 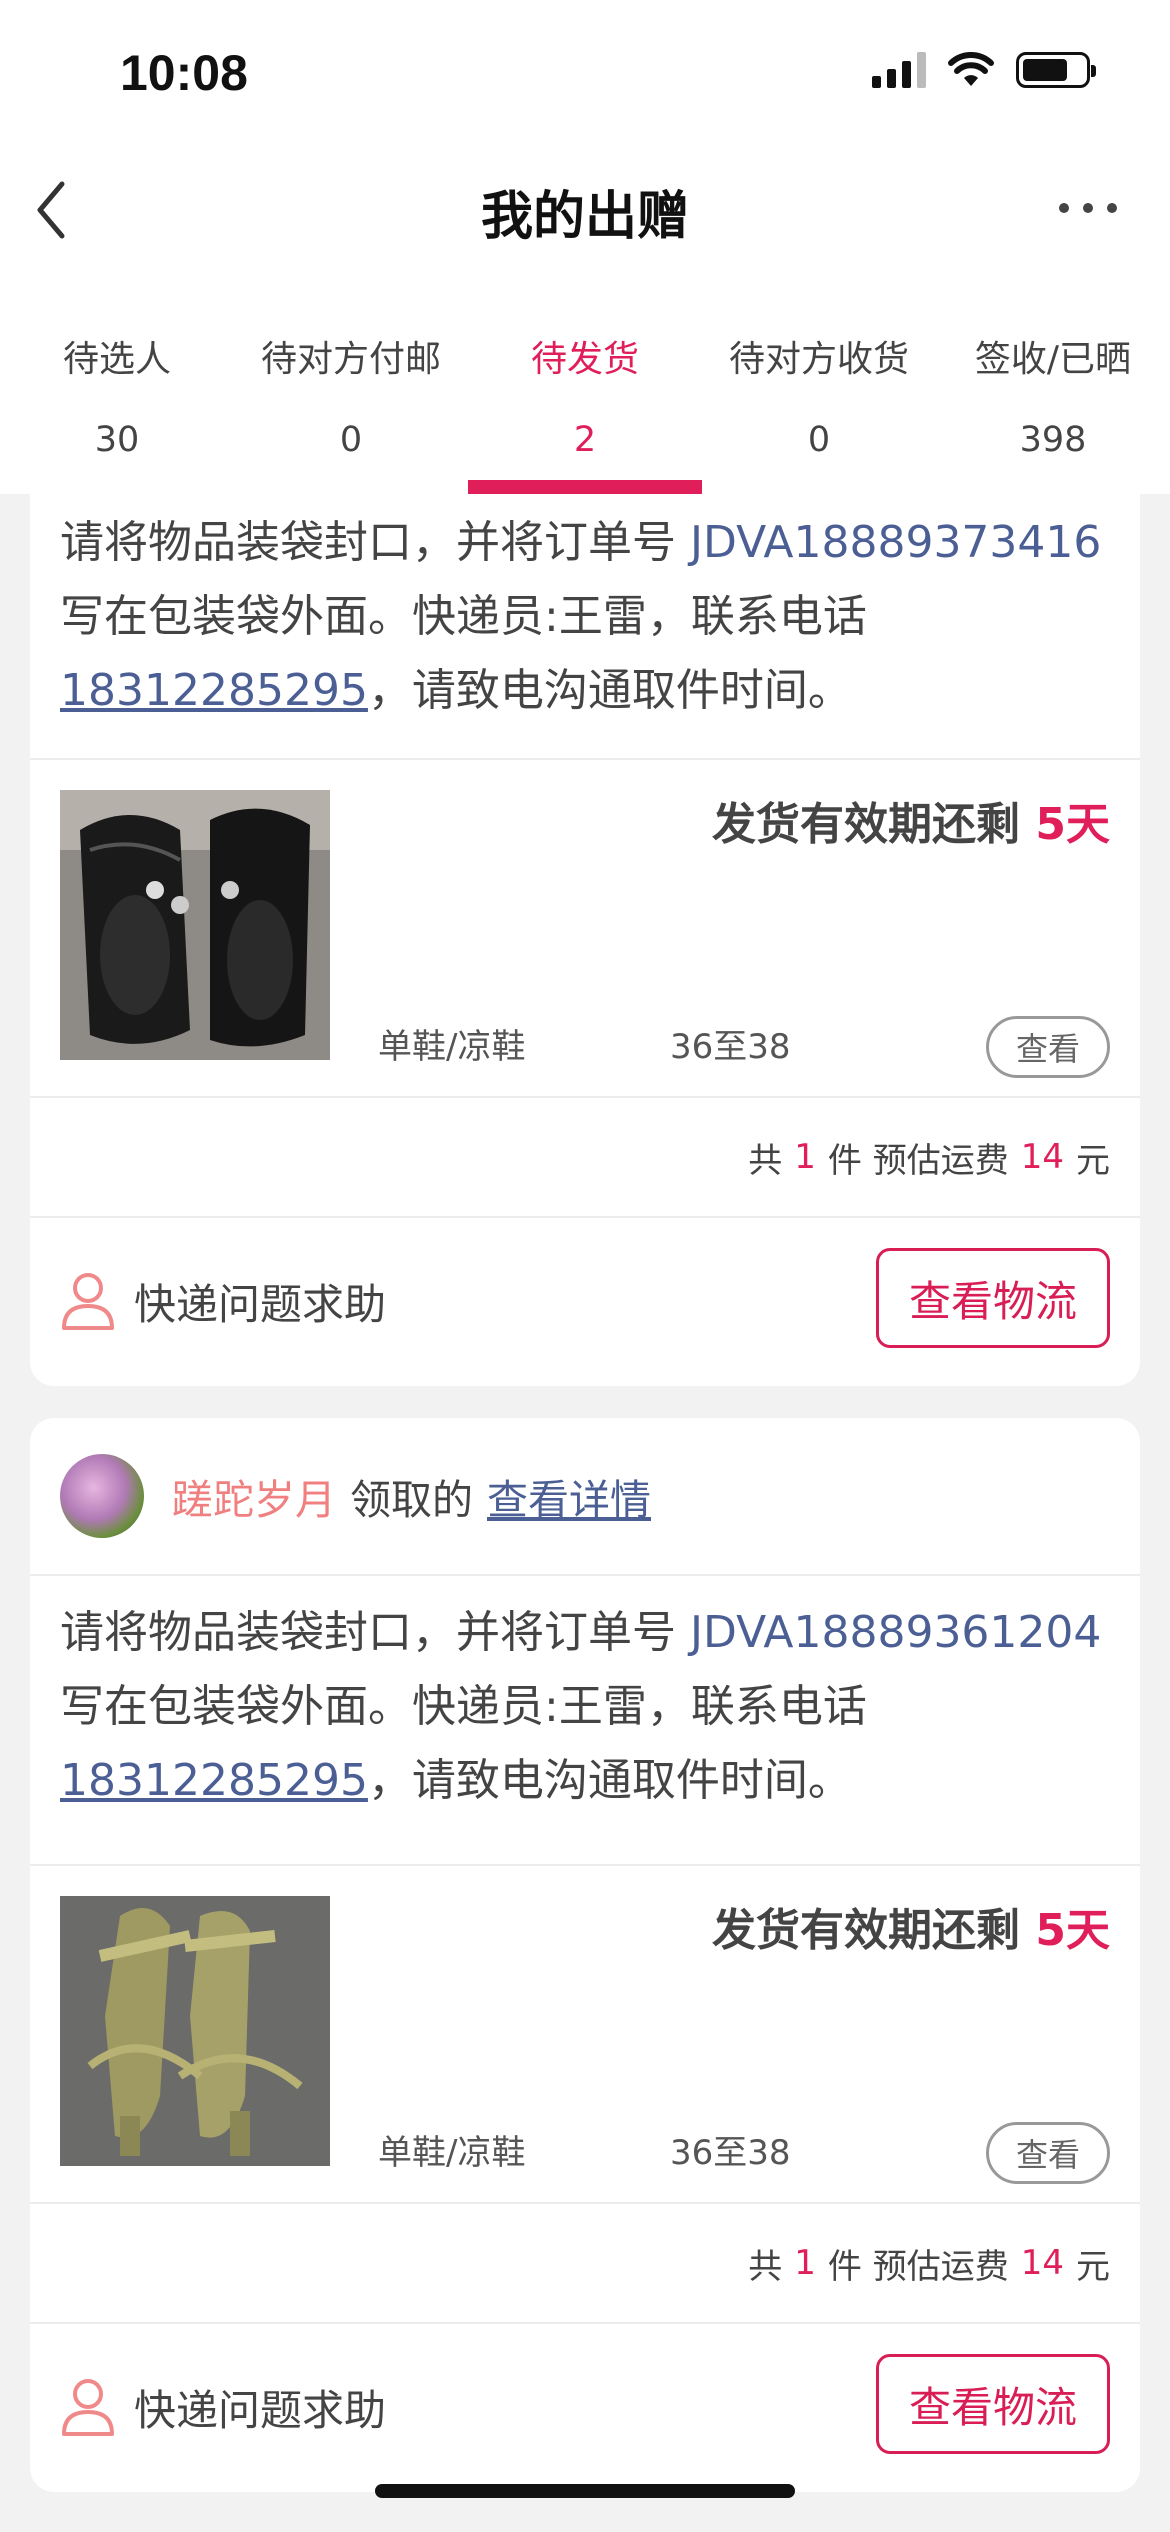 I want to click on receiver-name: 蹉跎岁月, so click(x=254, y=1496).